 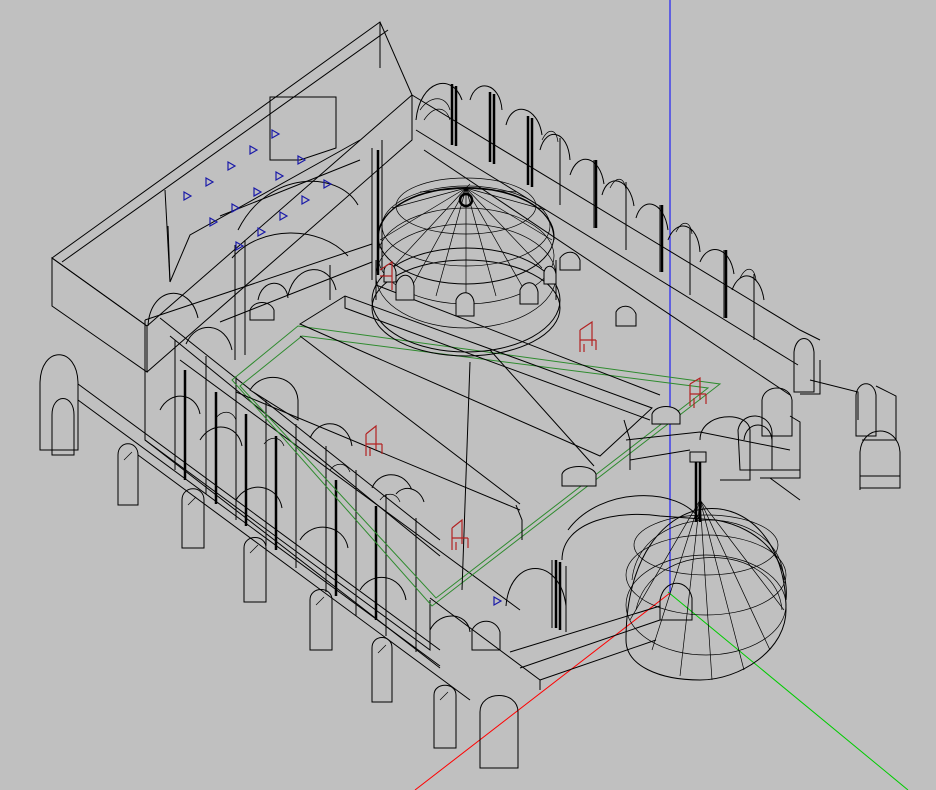 I want to click on main-dome, so click(x=466, y=267).